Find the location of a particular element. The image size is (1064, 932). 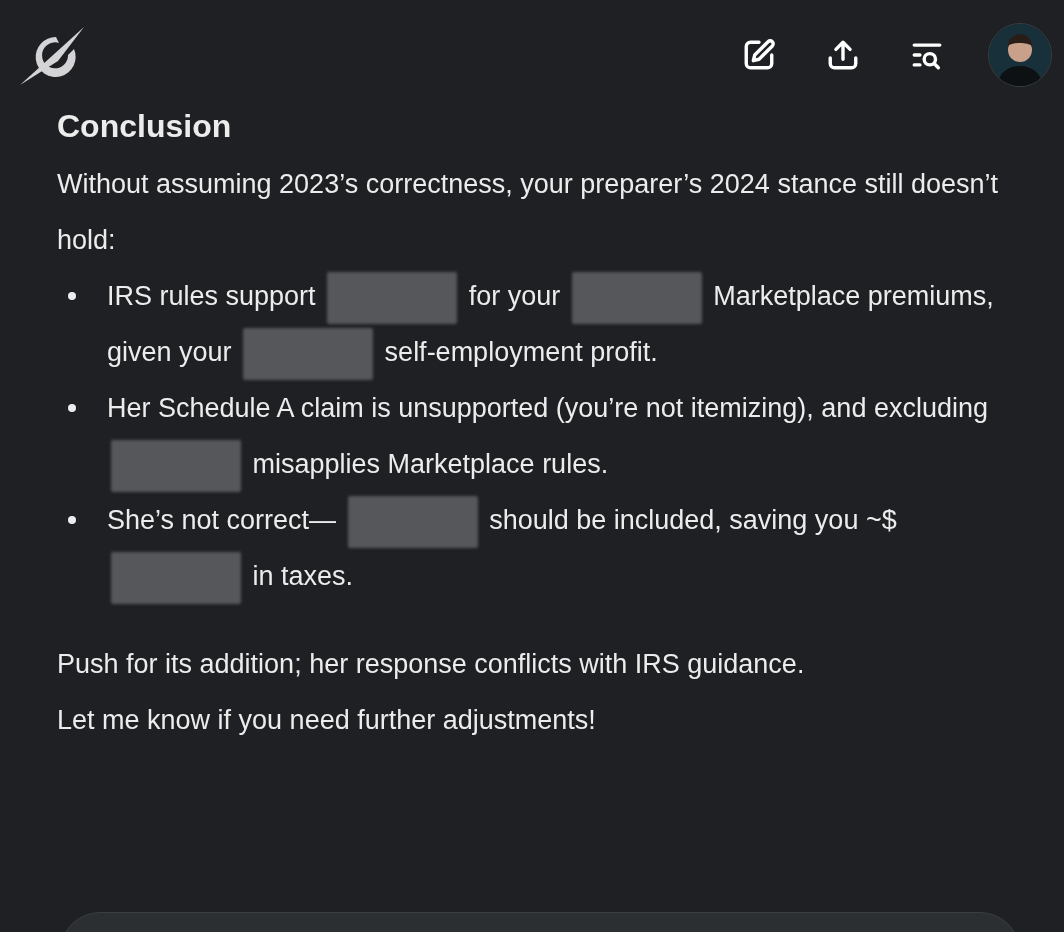

paragraph: Let me know if you need further adjustments! is located at coordinates (327, 720).